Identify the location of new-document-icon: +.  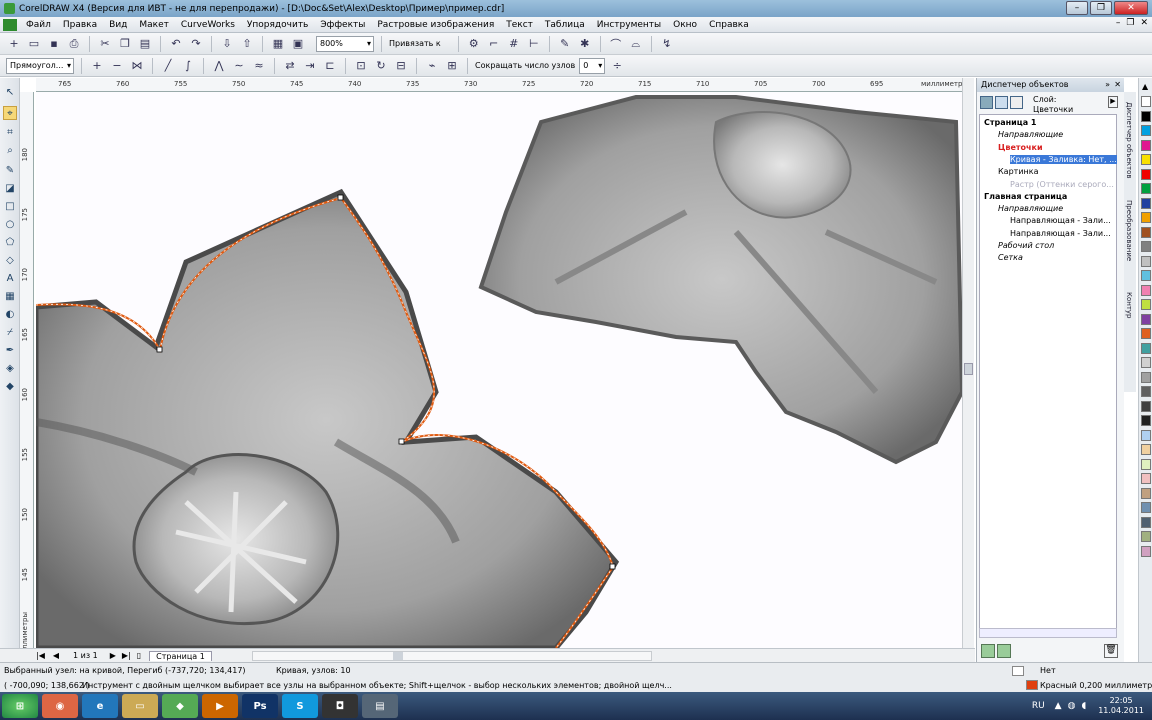
(14, 44).